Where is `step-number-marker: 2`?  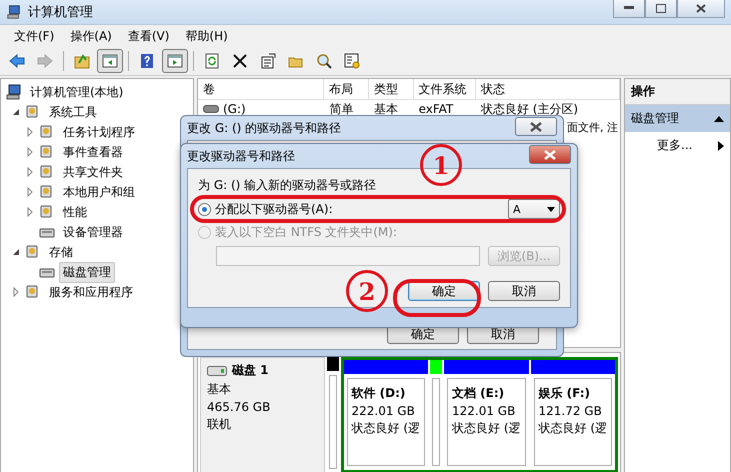 step-number-marker: 2 is located at coordinates (367, 291).